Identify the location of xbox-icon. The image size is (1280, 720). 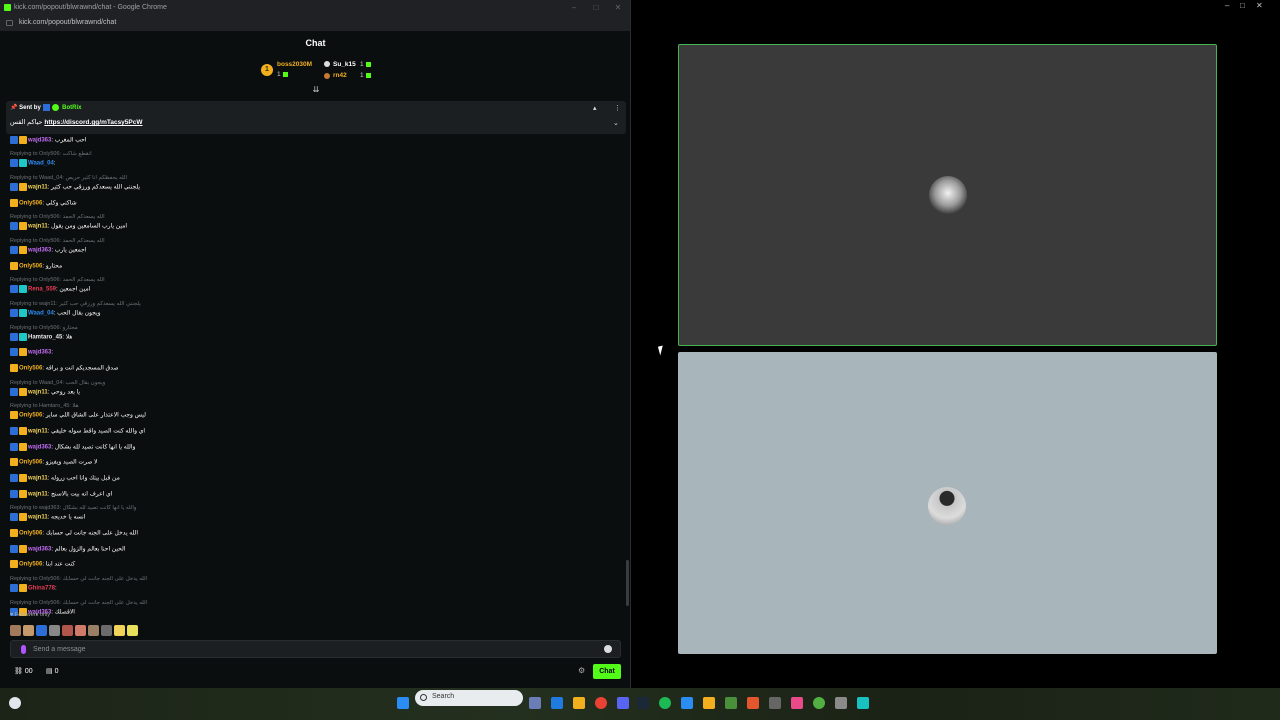
(819, 703).